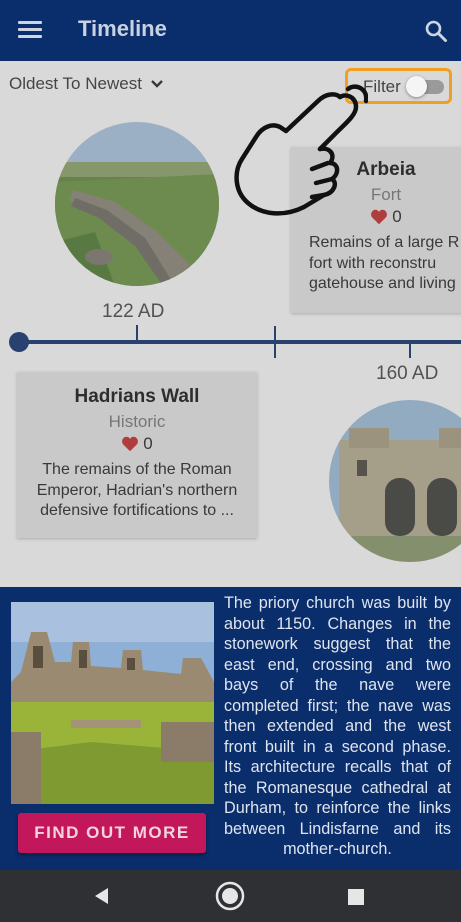 The width and height of the screenshot is (461, 922). I want to click on year-label: 122 AD, so click(133, 311).